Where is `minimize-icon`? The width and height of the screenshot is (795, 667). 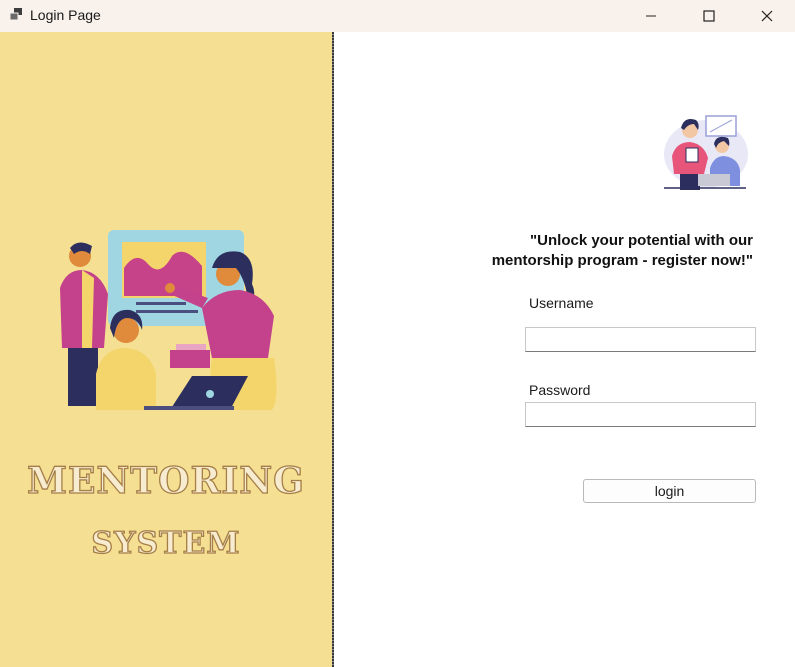 minimize-icon is located at coordinates (651, 16).